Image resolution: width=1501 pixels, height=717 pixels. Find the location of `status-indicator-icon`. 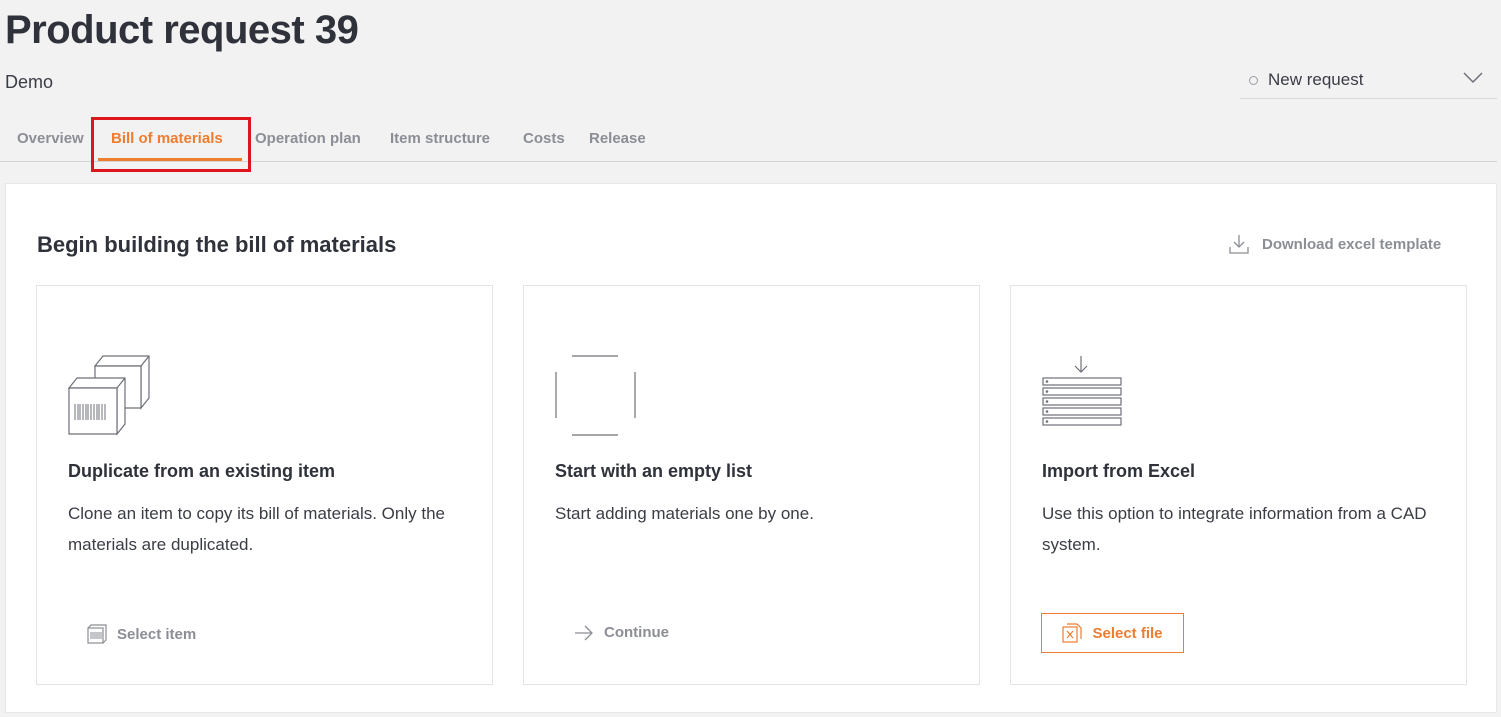

status-indicator-icon is located at coordinates (1253, 80).